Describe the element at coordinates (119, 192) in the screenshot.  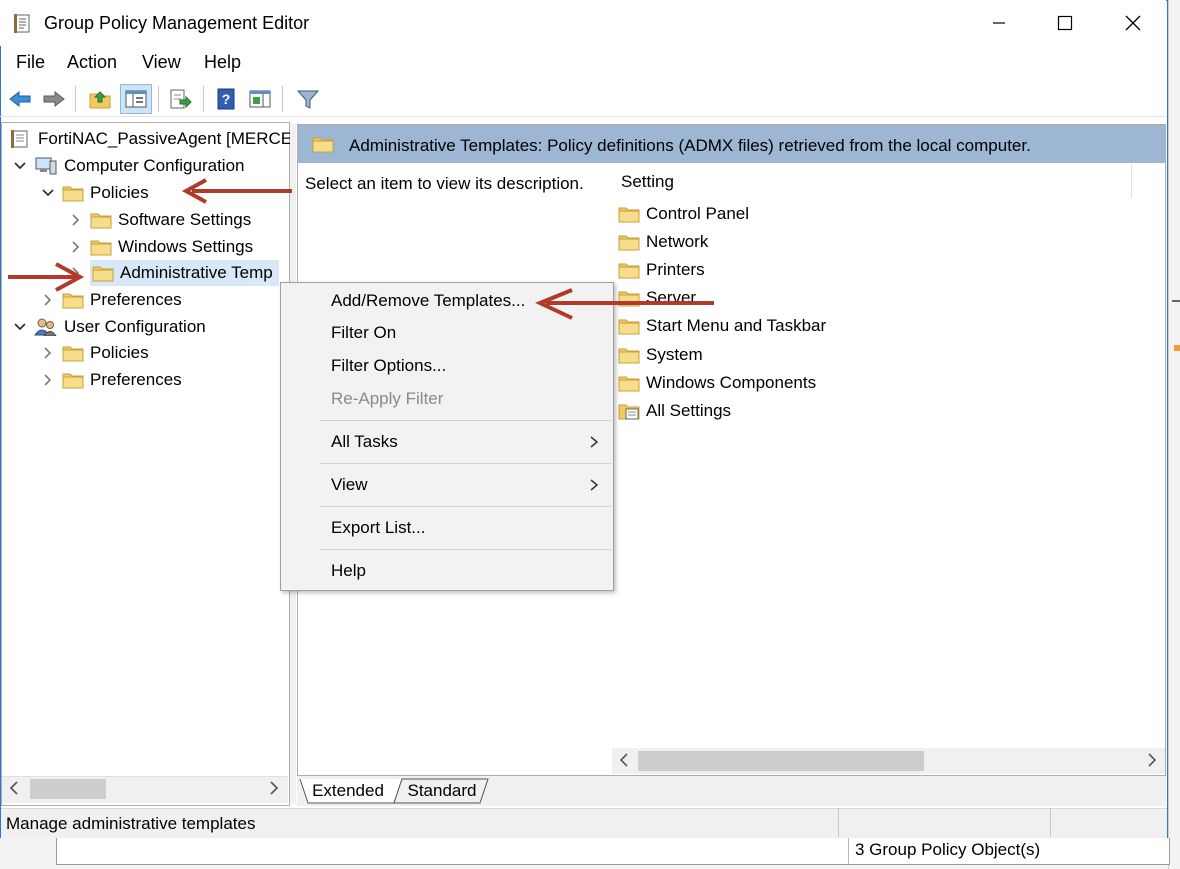
I see `tree-item-label: Policies` at that location.